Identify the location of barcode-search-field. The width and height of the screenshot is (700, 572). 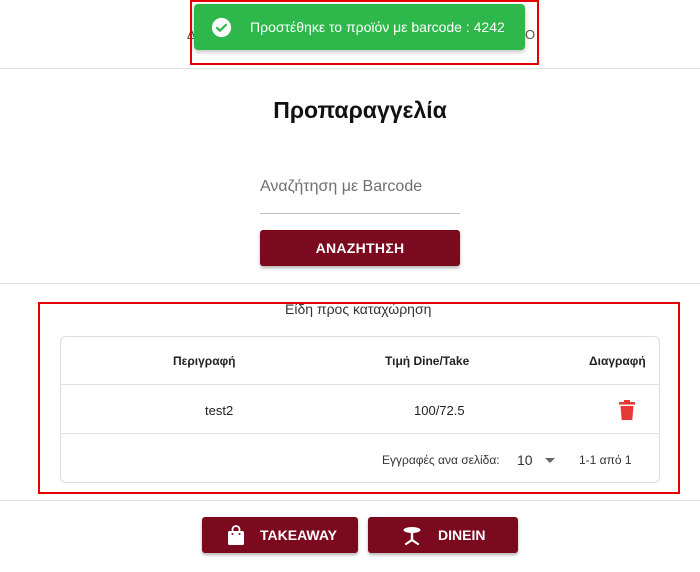
(360, 195).